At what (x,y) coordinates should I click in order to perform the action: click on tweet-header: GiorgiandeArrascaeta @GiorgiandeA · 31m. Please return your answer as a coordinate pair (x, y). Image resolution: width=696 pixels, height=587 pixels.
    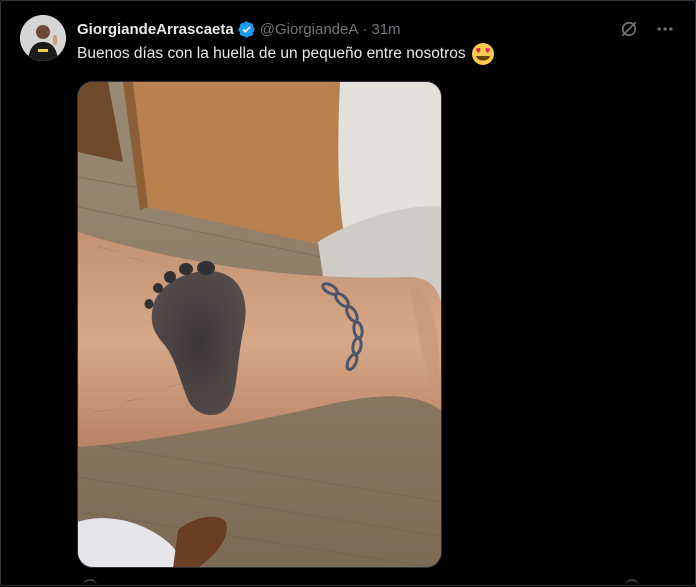
    Looking at the image, I should click on (376, 29).